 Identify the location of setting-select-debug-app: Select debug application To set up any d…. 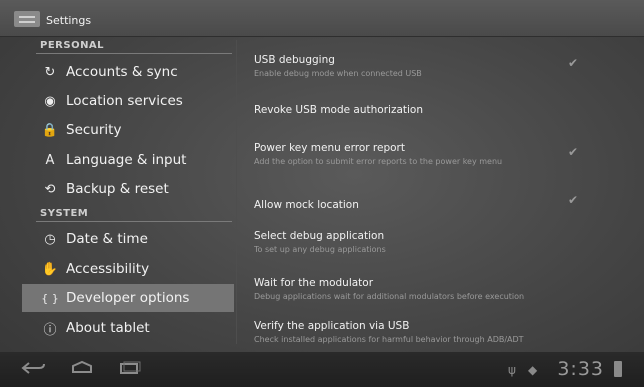
(439, 242).